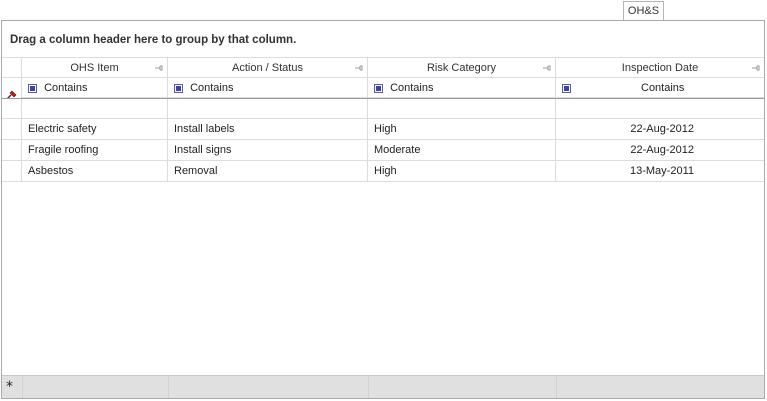 This screenshot has height=401, width=767. I want to click on filter-input-action-status, so click(268, 109).